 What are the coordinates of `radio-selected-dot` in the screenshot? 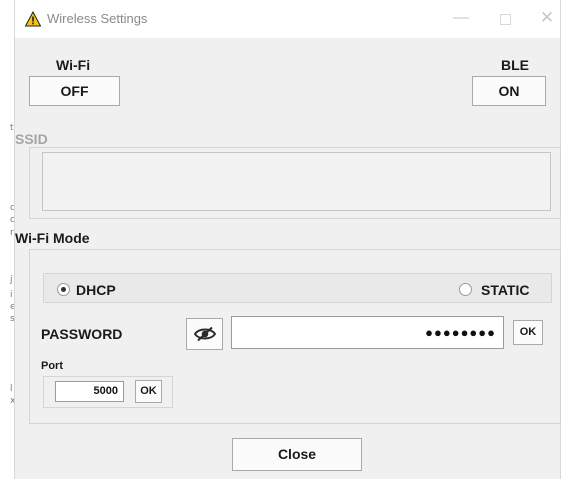 It's located at (63, 289).